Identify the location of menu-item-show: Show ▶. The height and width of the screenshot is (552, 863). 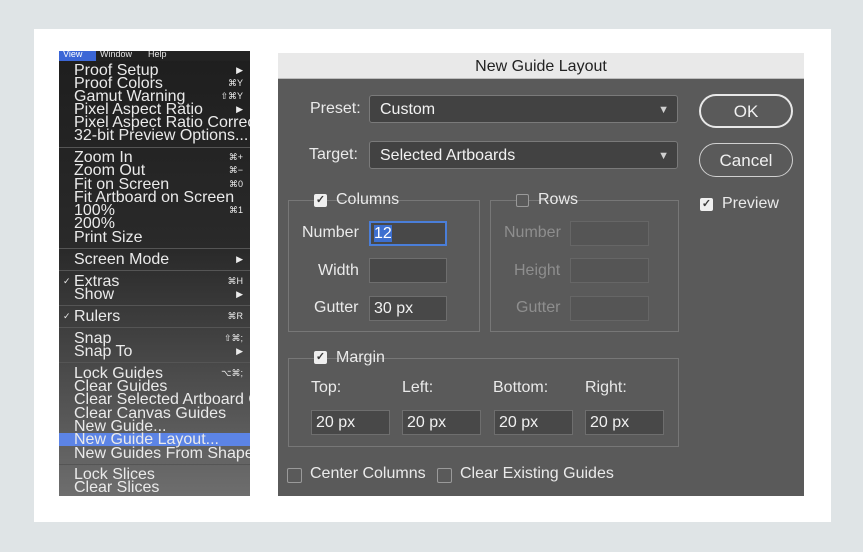
(154, 295).